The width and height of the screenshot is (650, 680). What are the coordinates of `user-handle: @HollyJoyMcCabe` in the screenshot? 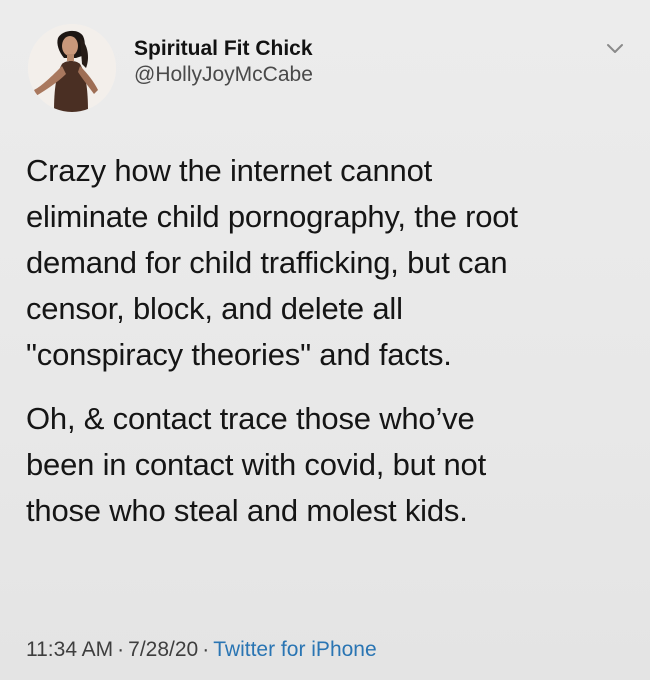 It's located at (223, 75).